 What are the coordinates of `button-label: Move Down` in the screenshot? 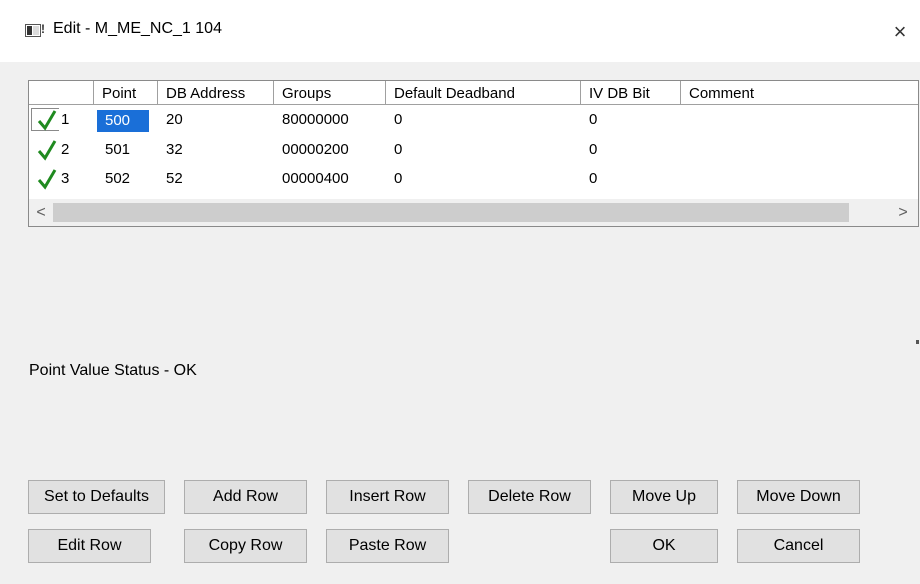 It's located at (798, 496).